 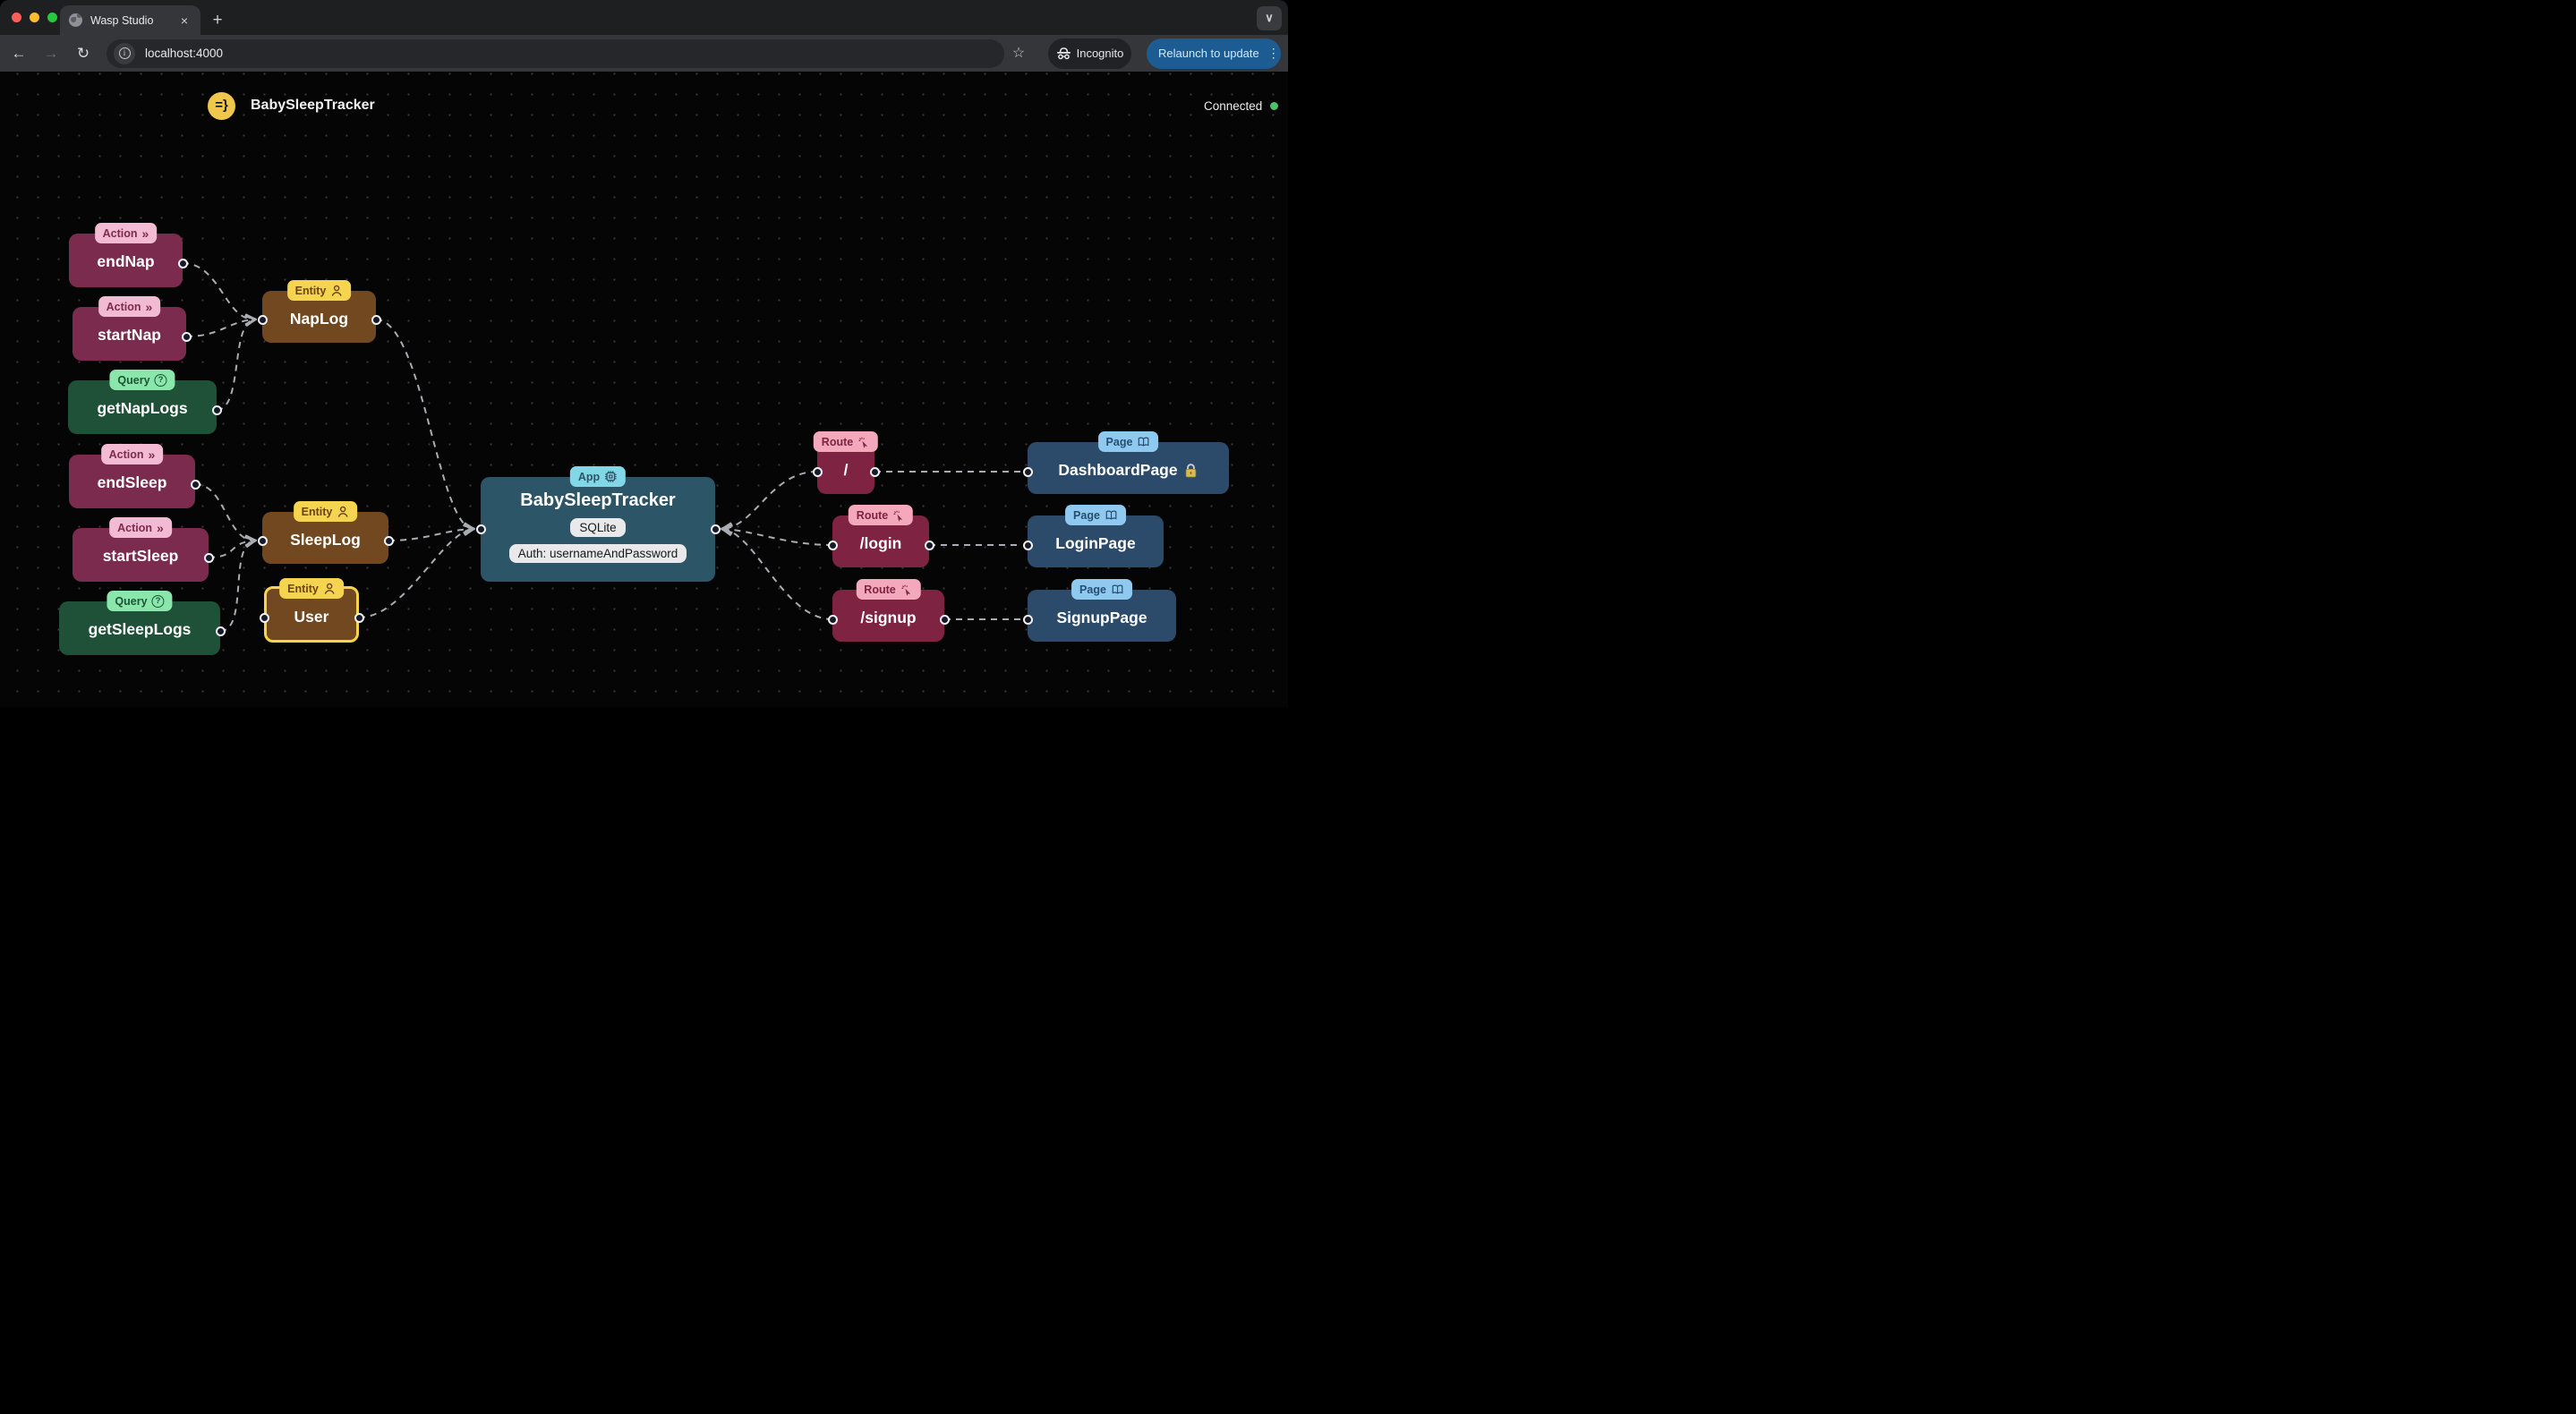 I want to click on minimize-window-button, so click(x=34, y=17).